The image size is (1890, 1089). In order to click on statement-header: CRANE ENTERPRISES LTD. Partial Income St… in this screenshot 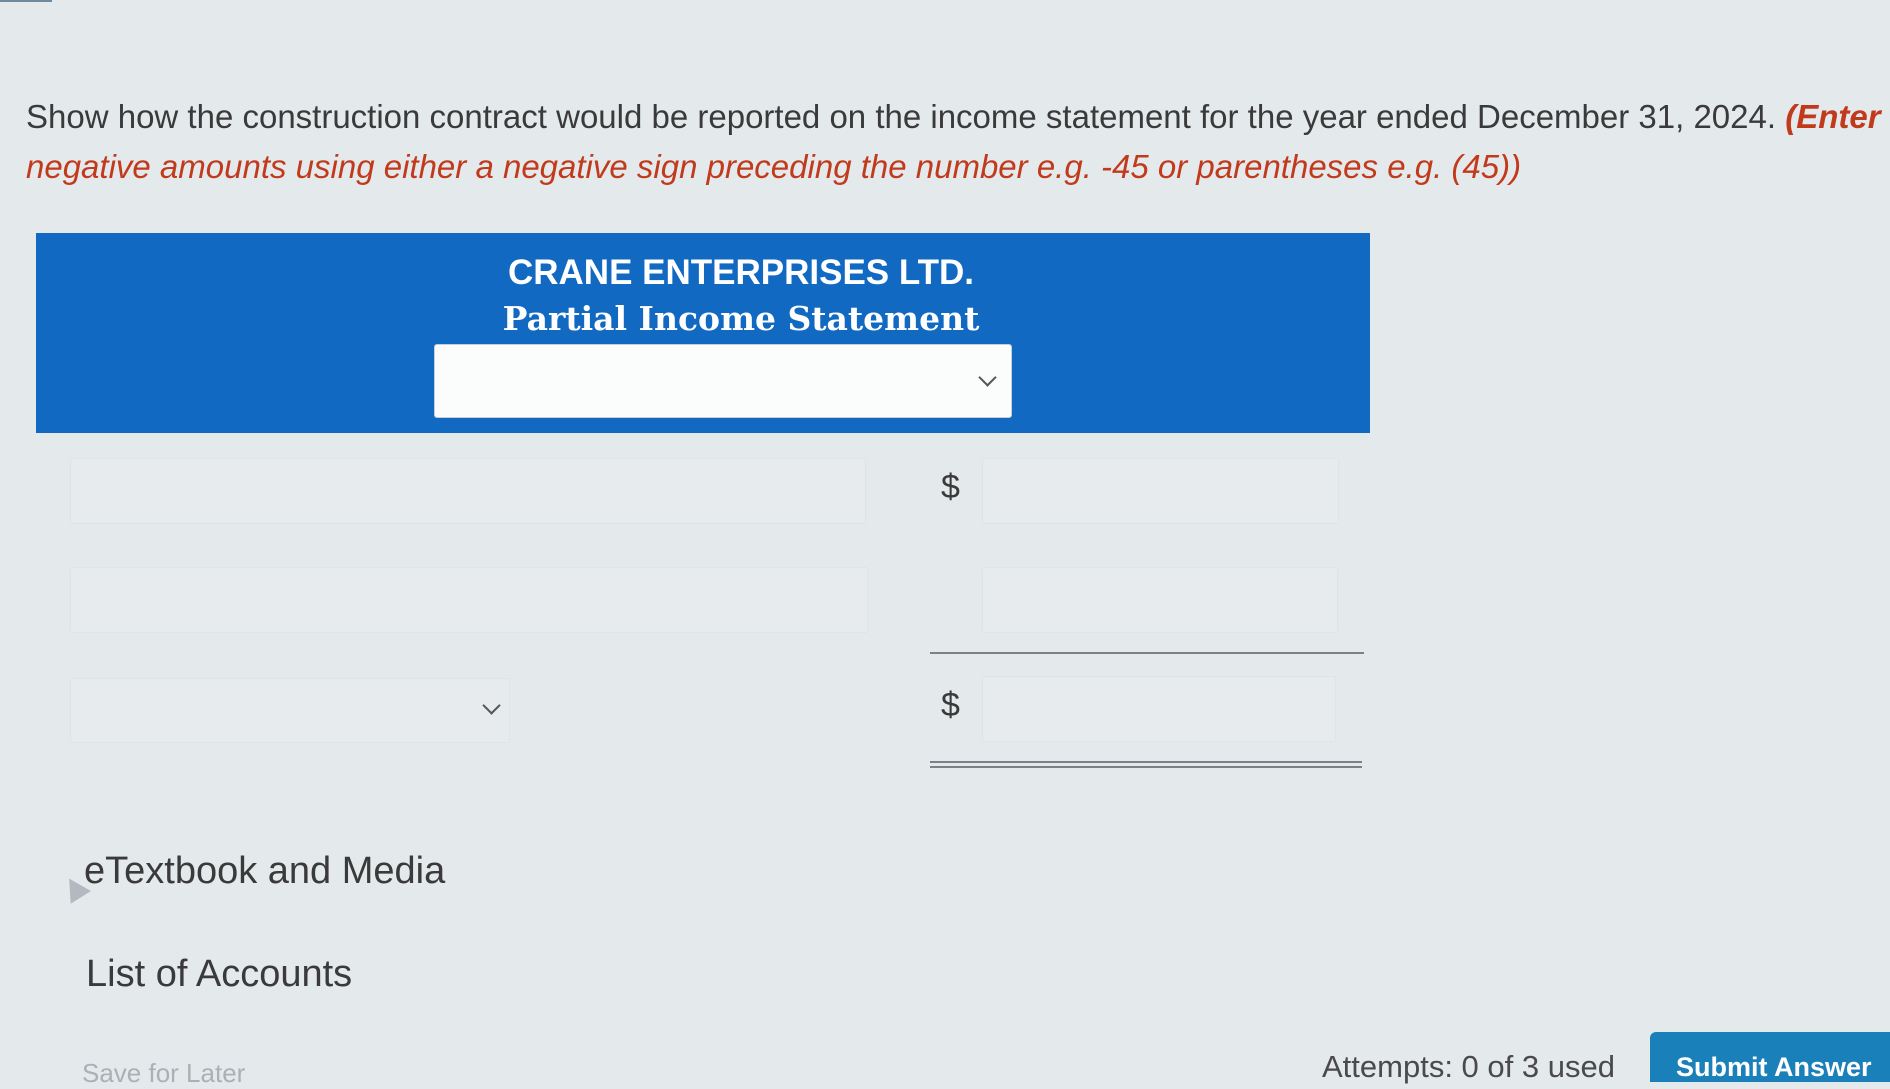, I will do `click(703, 333)`.